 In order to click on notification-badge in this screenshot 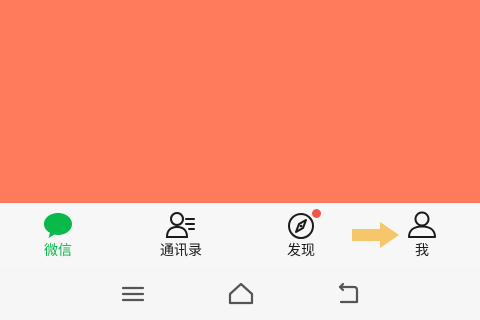, I will do `click(316, 213)`.